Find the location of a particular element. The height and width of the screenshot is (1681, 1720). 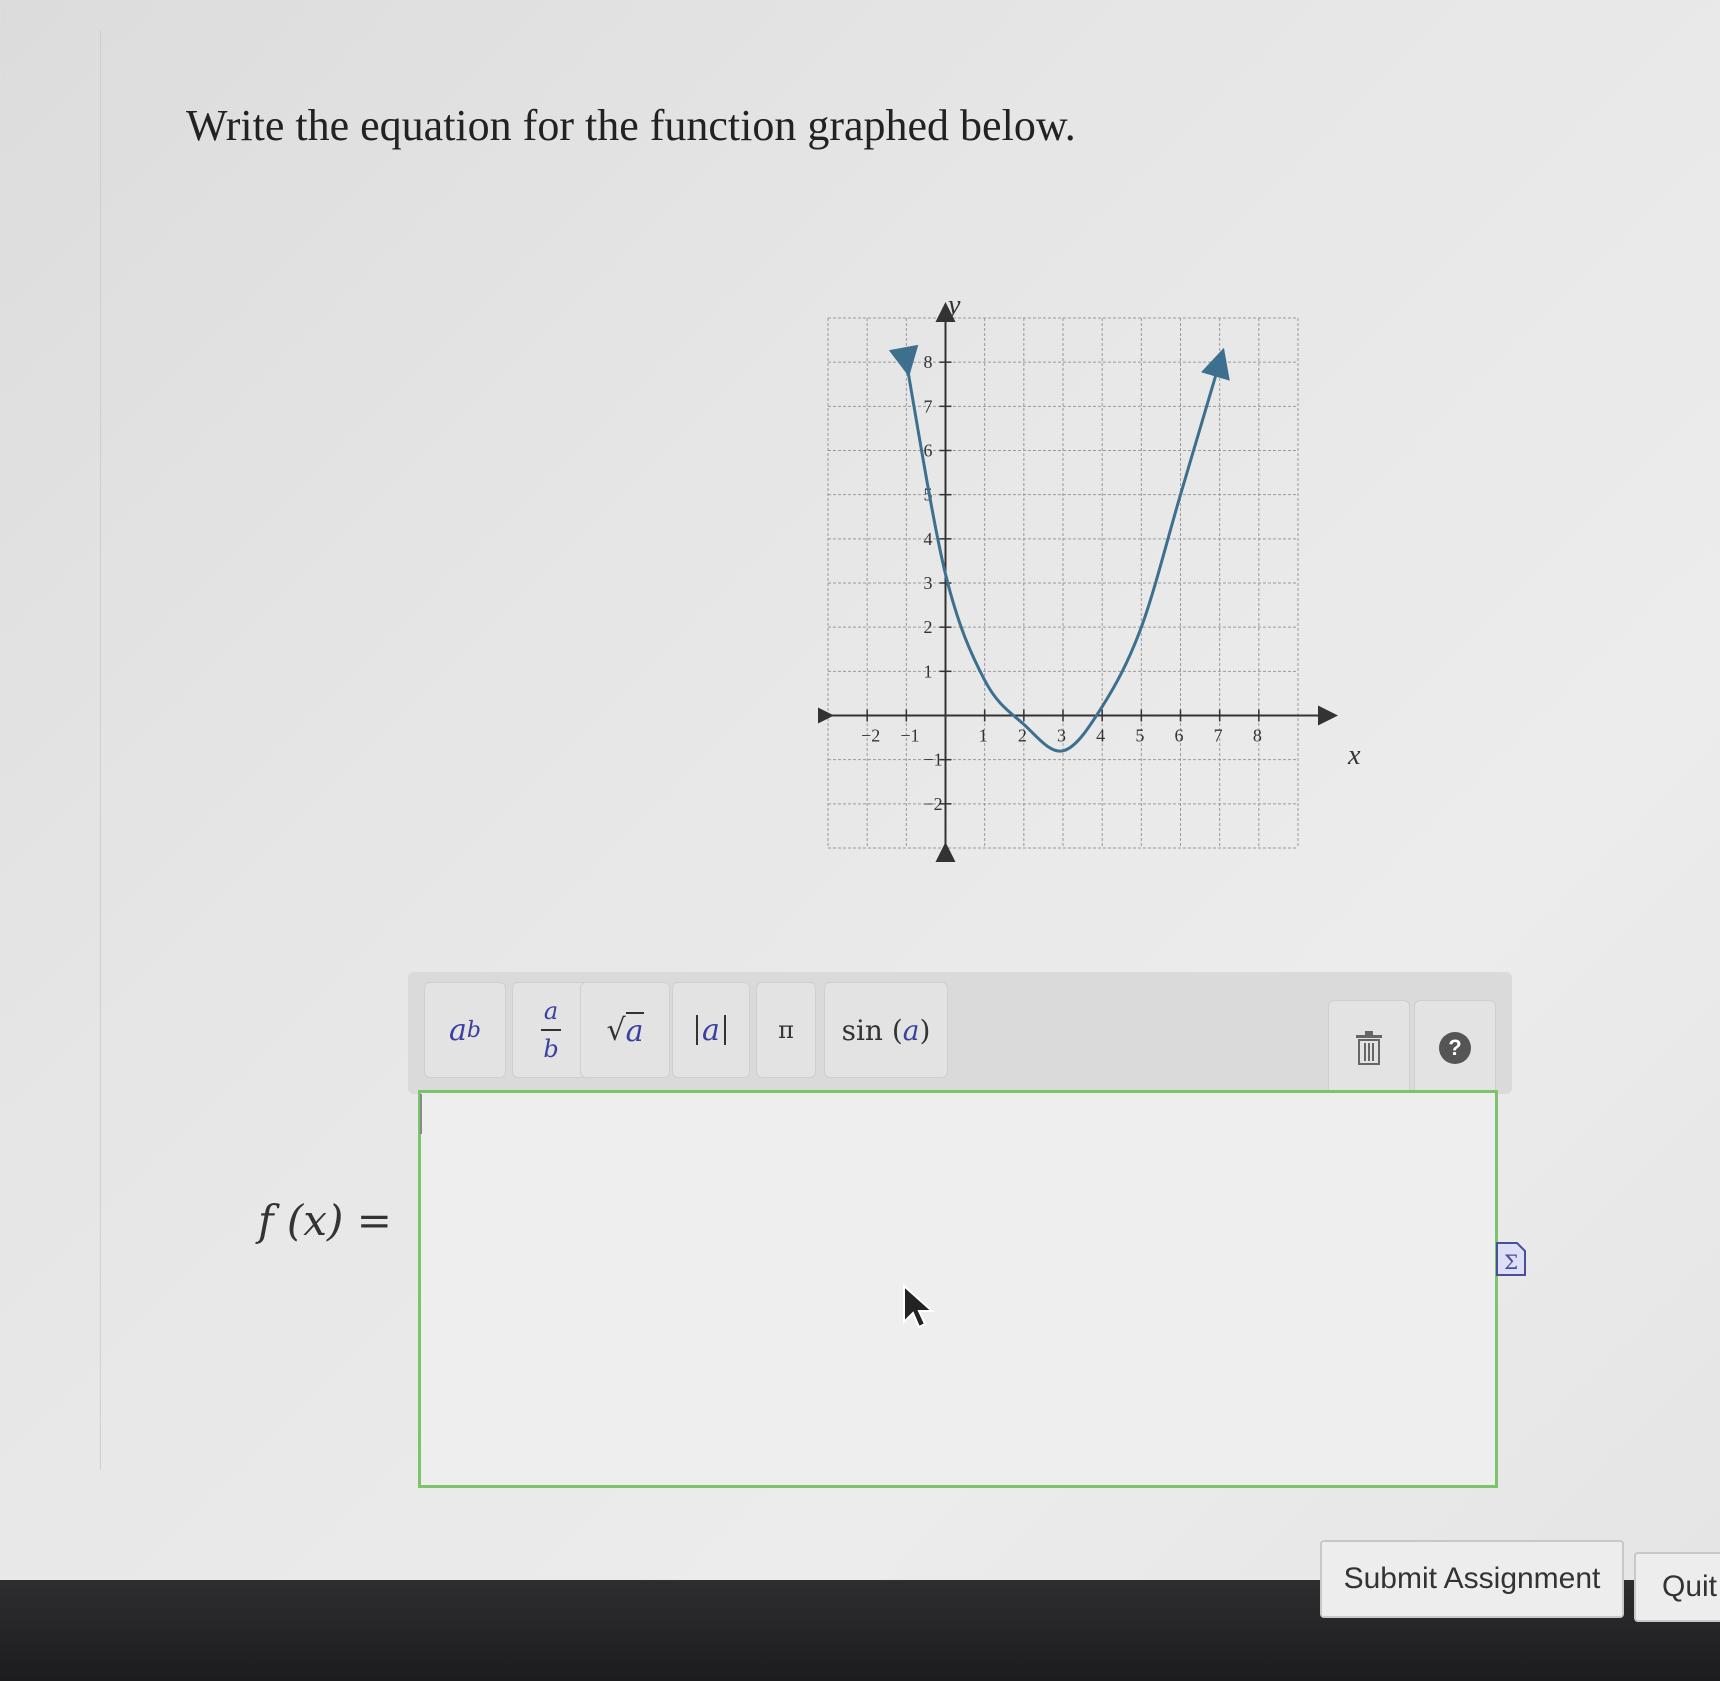

mouse-cursor-icon is located at coordinates (919, 1306).